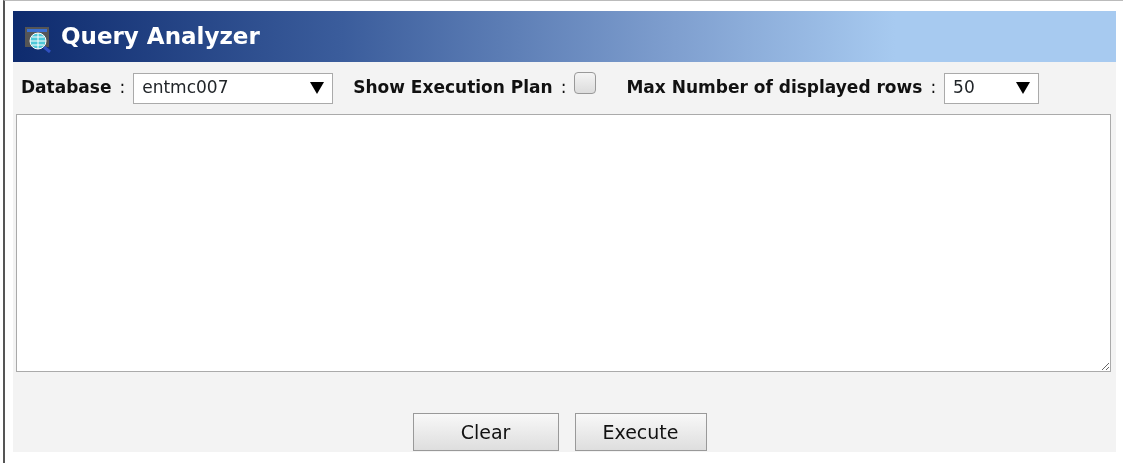 Image resolution: width=1123 pixels, height=463 pixels. What do you see at coordinates (485, 432) in the screenshot?
I see `clear-button: Clear` at bounding box center [485, 432].